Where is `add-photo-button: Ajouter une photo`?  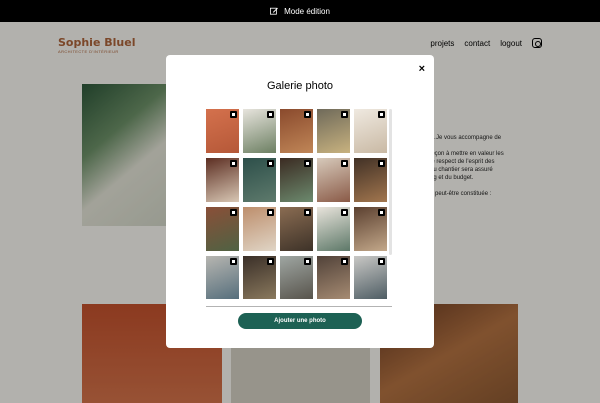
add-photo-button: Ajouter une photo is located at coordinates (300, 321).